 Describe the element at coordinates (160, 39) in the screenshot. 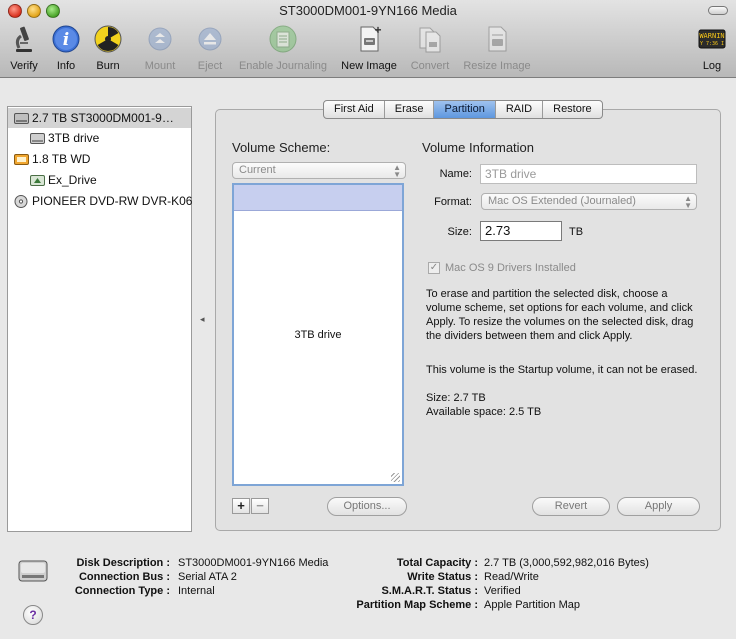

I see `mount-icon` at that location.